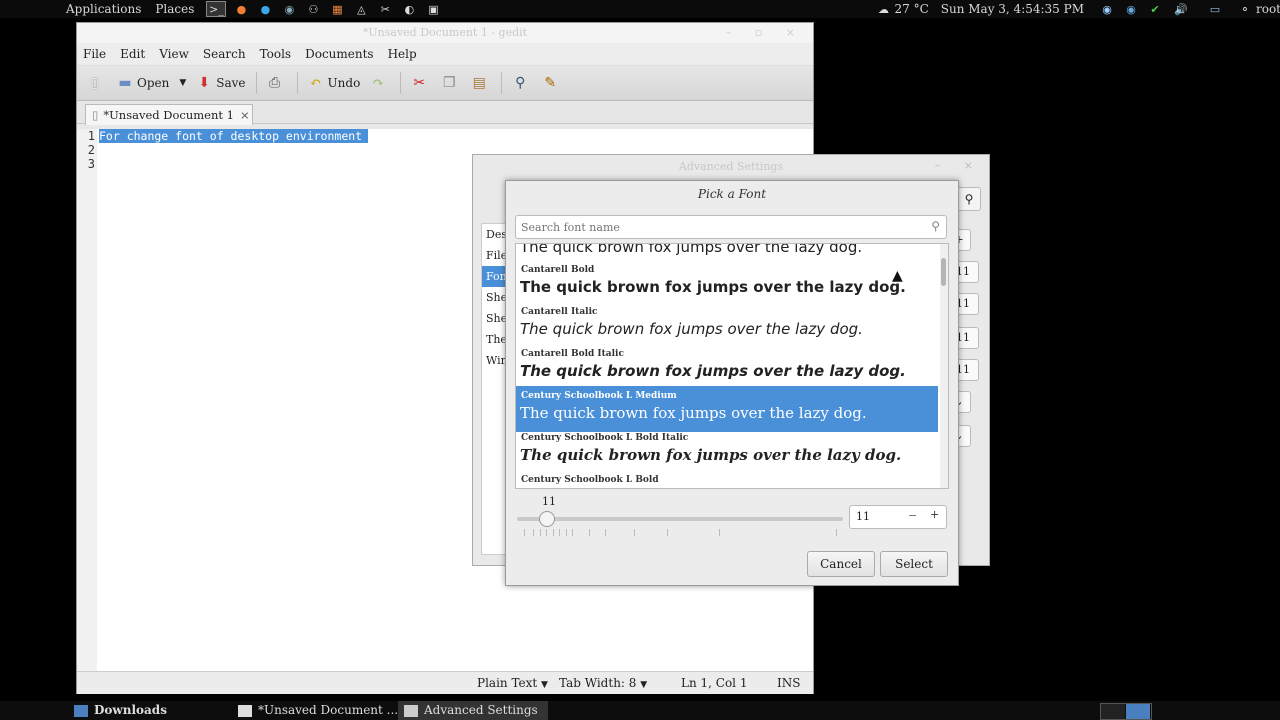  What do you see at coordinates (1245, 9) in the screenshot?
I see `user-icon: ⚬` at bounding box center [1245, 9].